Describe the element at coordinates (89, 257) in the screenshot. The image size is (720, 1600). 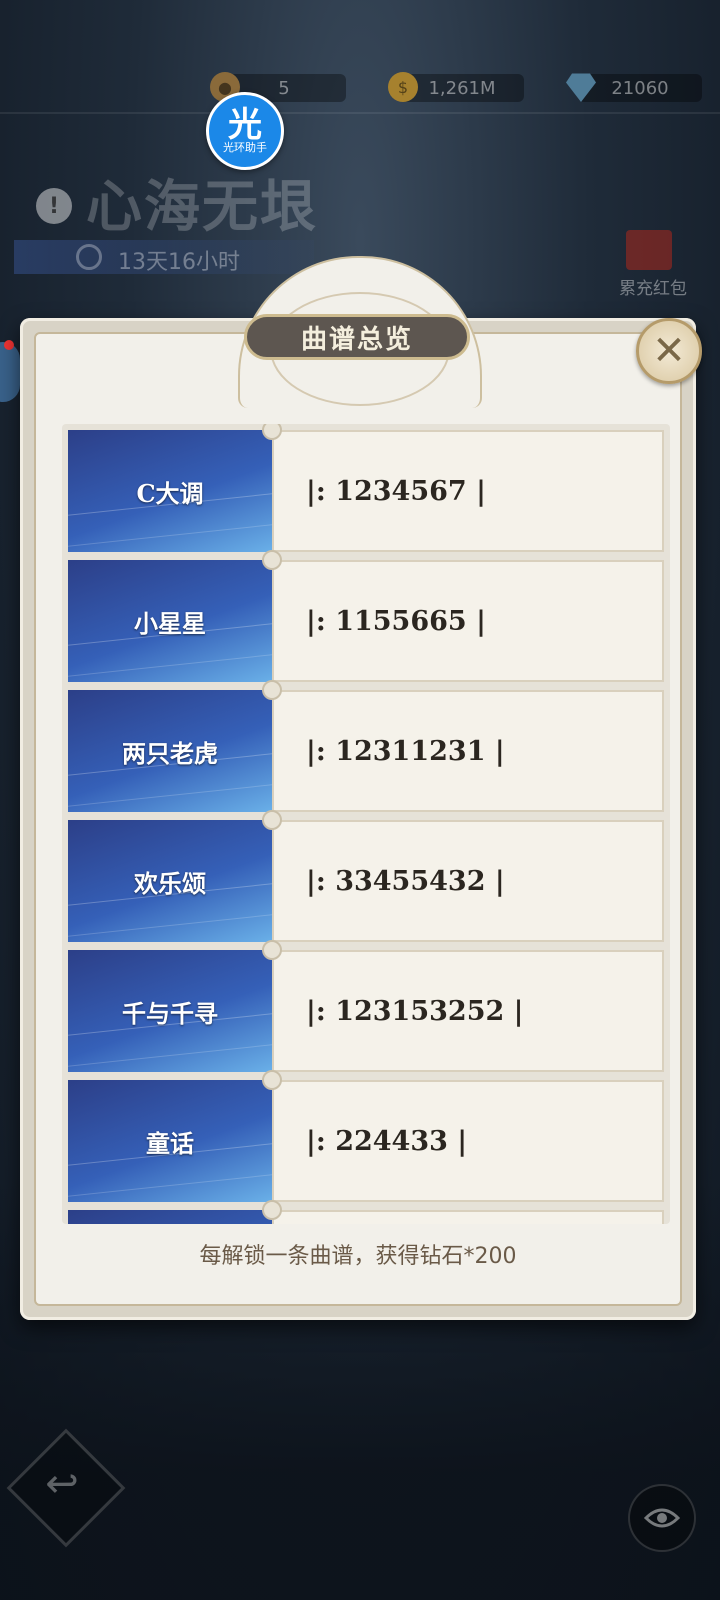
I see `clock-icon` at that location.